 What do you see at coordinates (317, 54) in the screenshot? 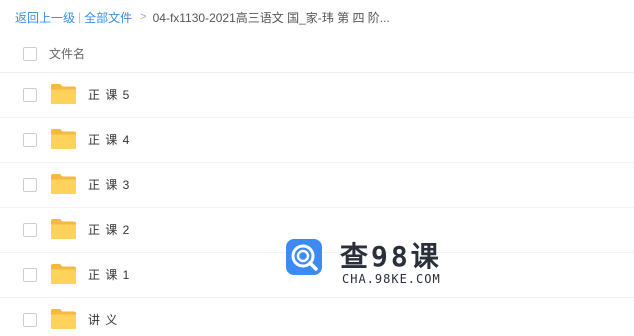
I see `file-list-header: 文件名` at bounding box center [317, 54].